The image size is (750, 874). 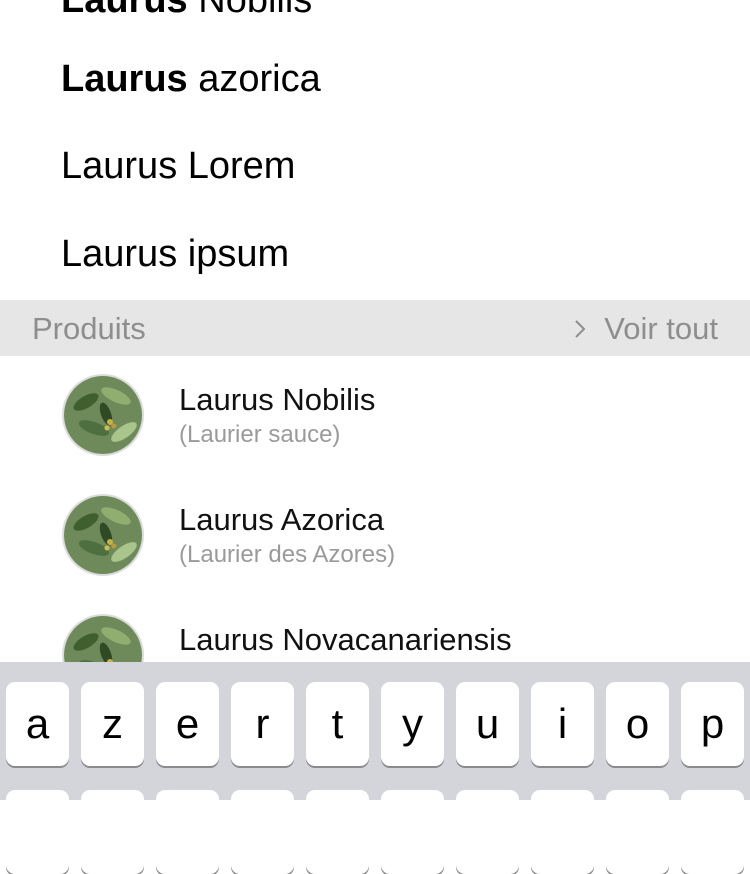 I want to click on section-title: Produits, so click(x=89, y=328).